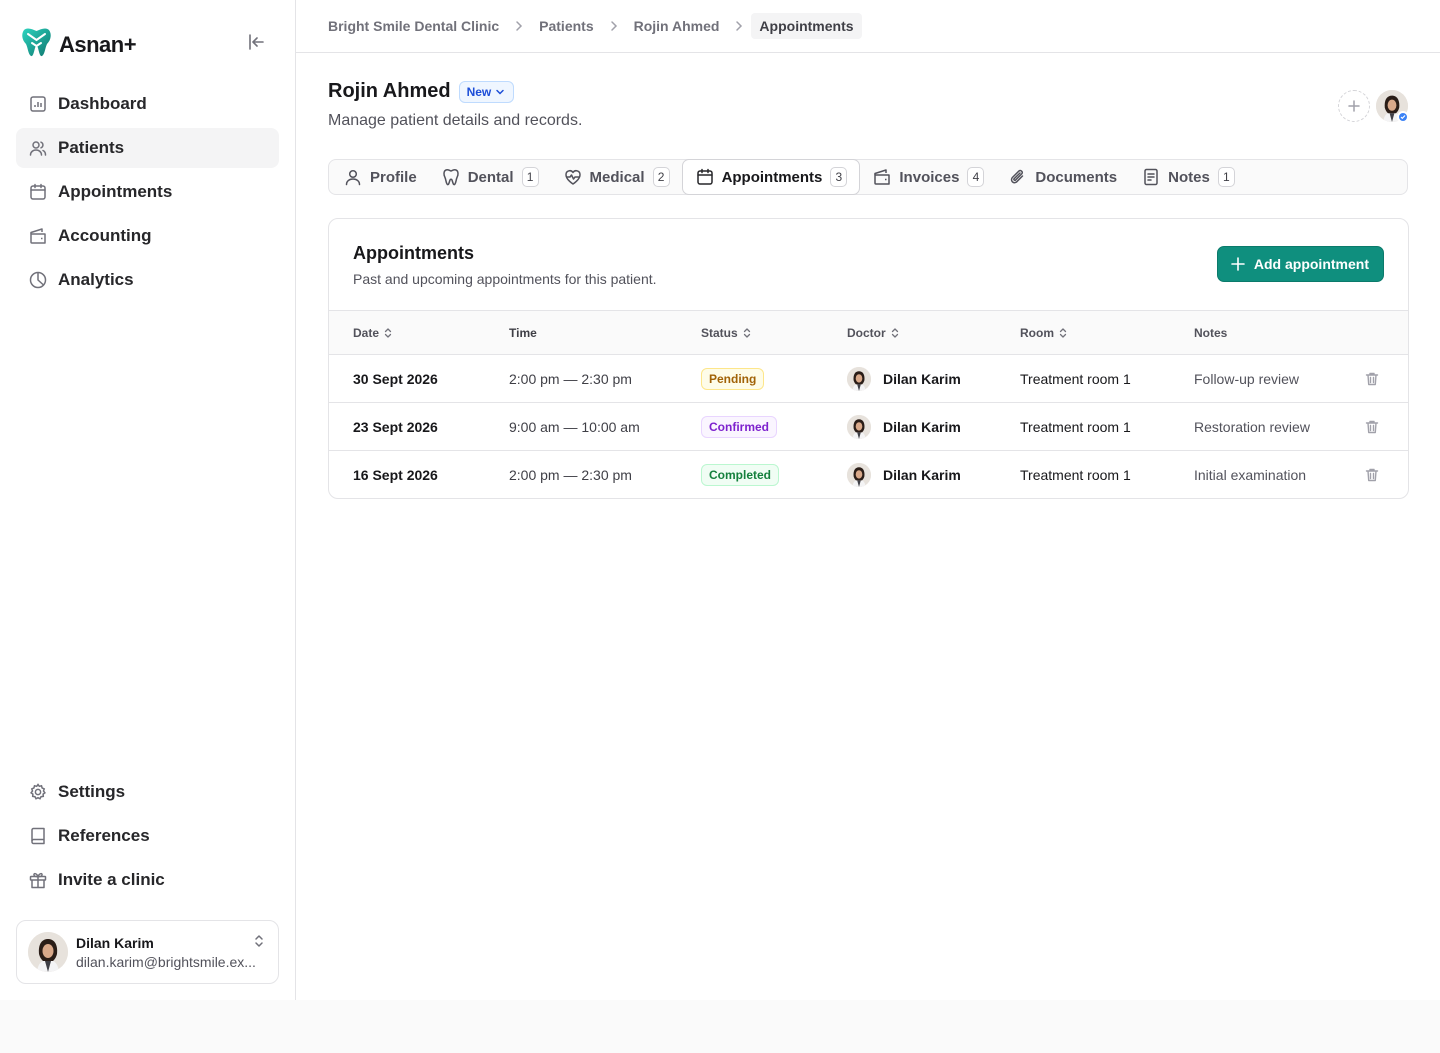 The height and width of the screenshot is (1053, 1440). Describe the element at coordinates (455, 120) in the screenshot. I see `page-subtitle: Manage patient details and records.` at that location.